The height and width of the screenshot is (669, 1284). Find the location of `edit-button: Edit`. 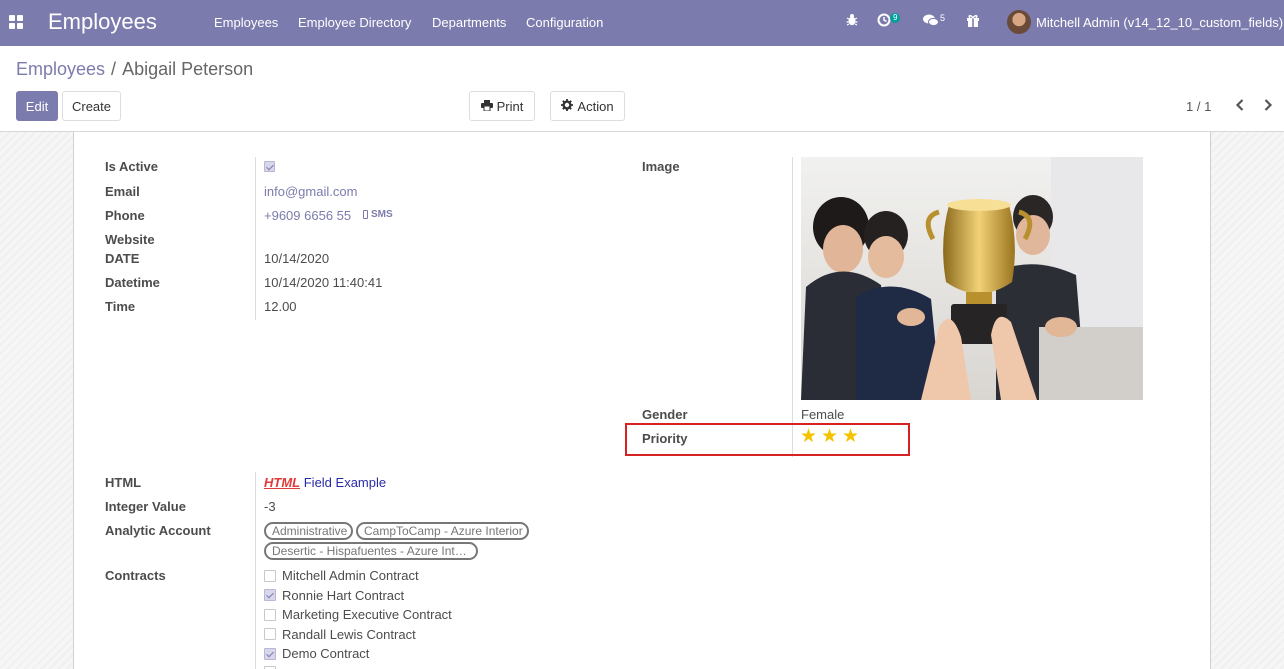

edit-button: Edit is located at coordinates (37, 106).